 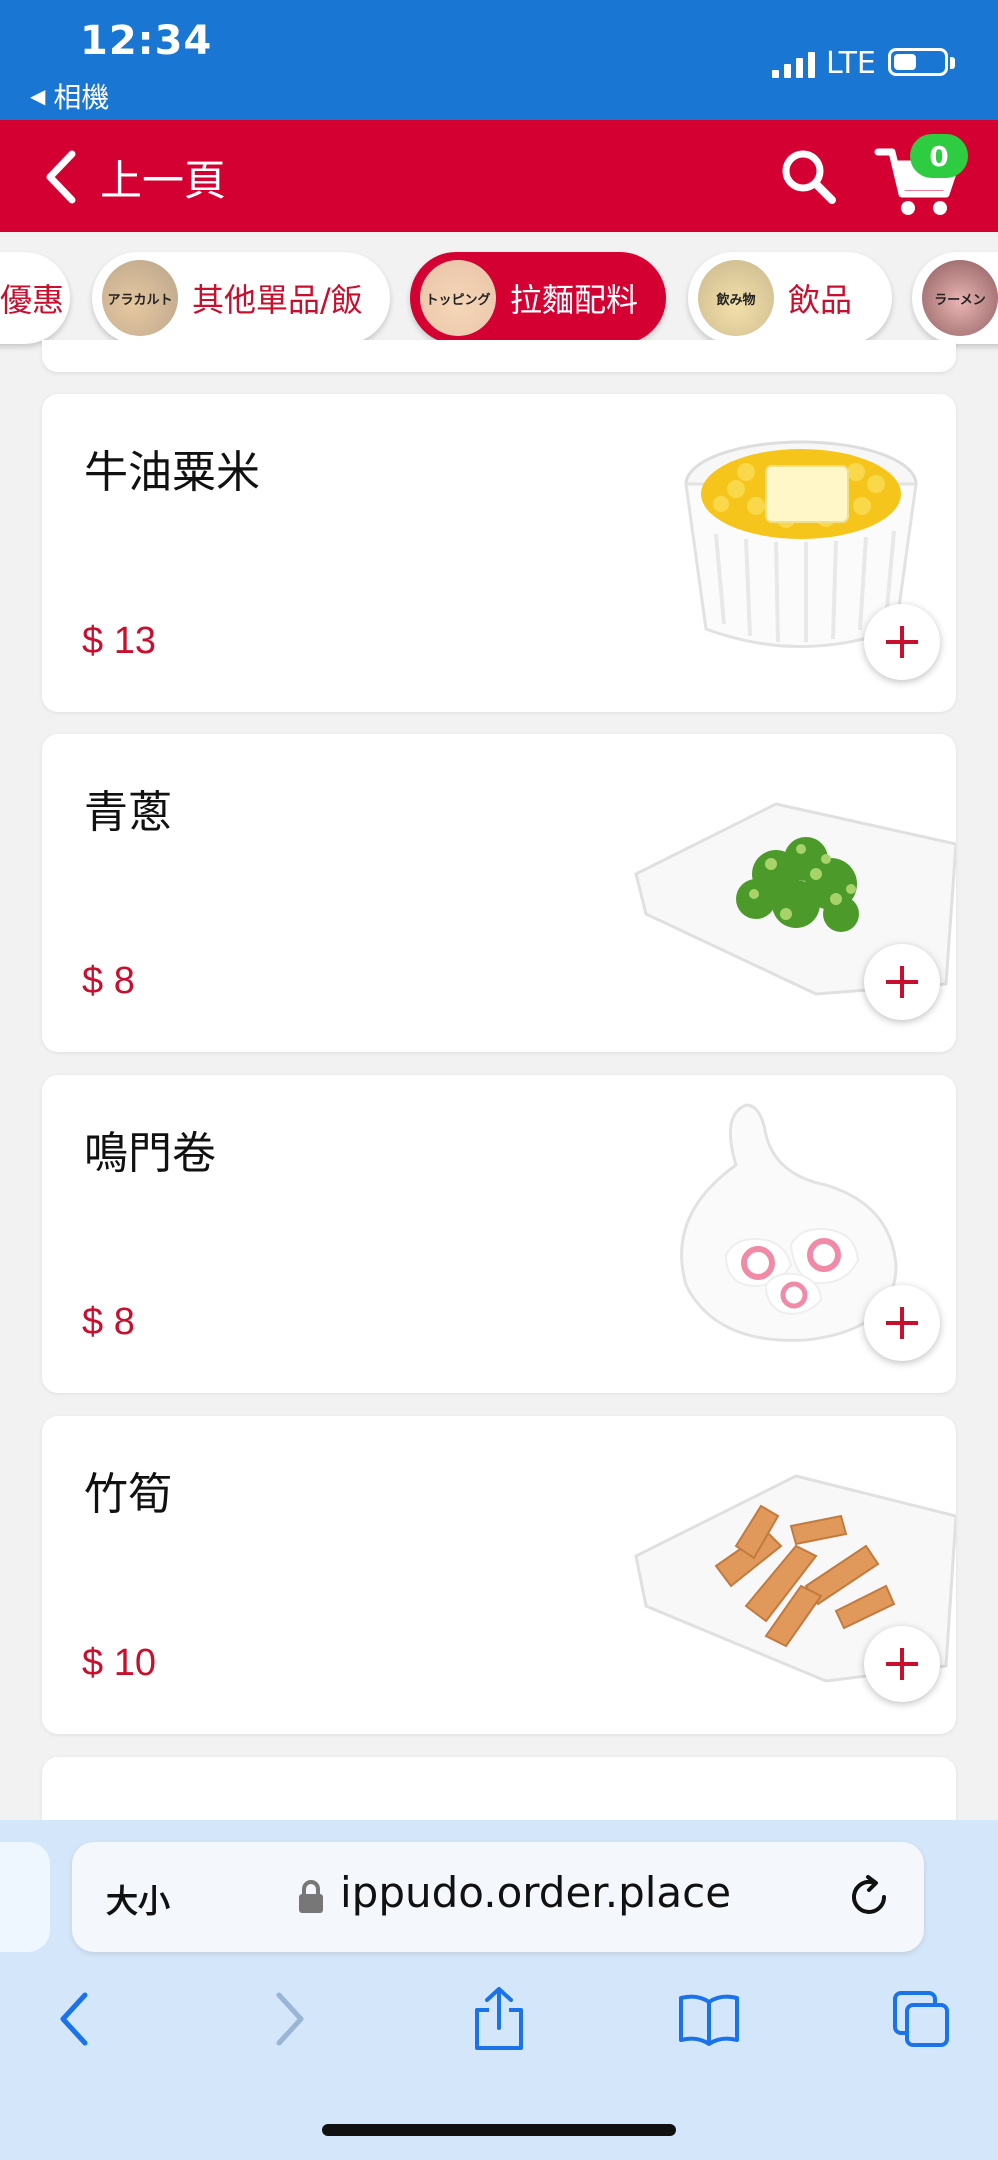 I want to click on tabs-button, so click(x=921, y=2019).